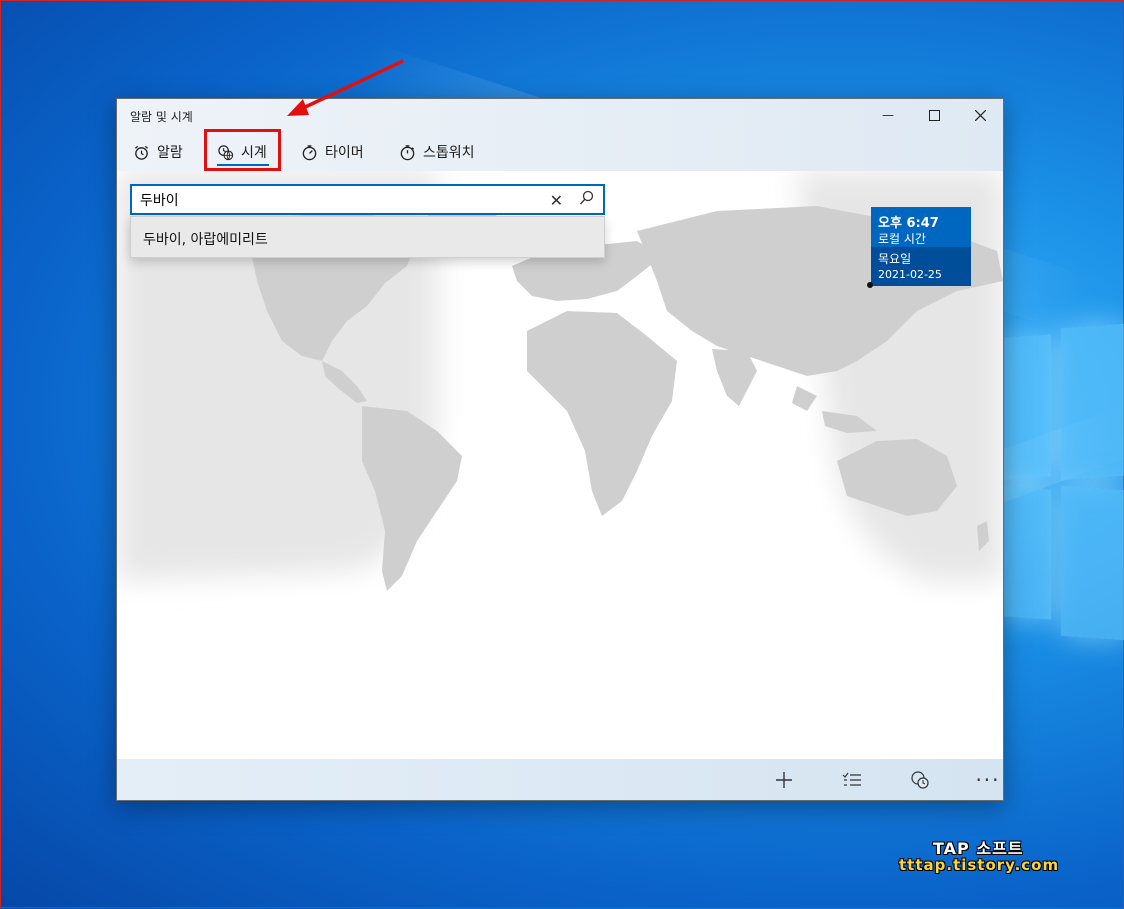  Describe the element at coordinates (345, 87) in the screenshot. I see `annotation-arrow` at that location.